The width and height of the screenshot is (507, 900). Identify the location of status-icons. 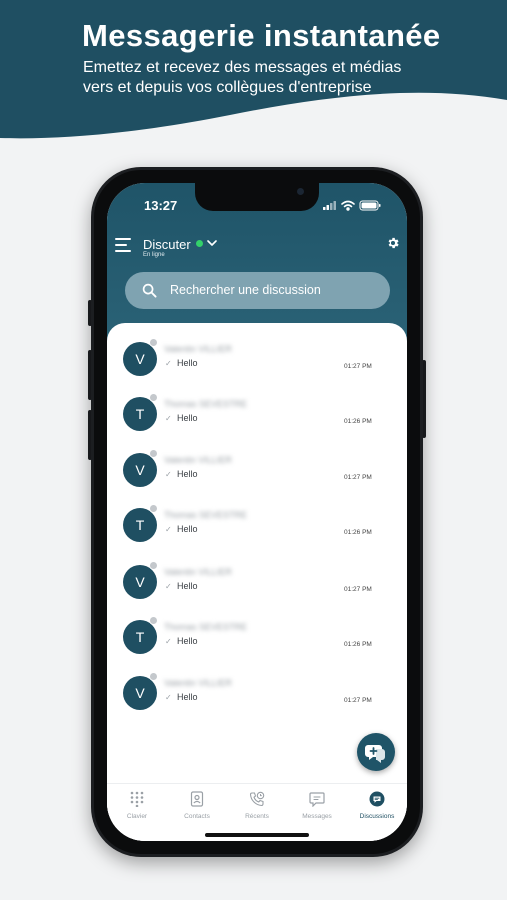
(352, 205).